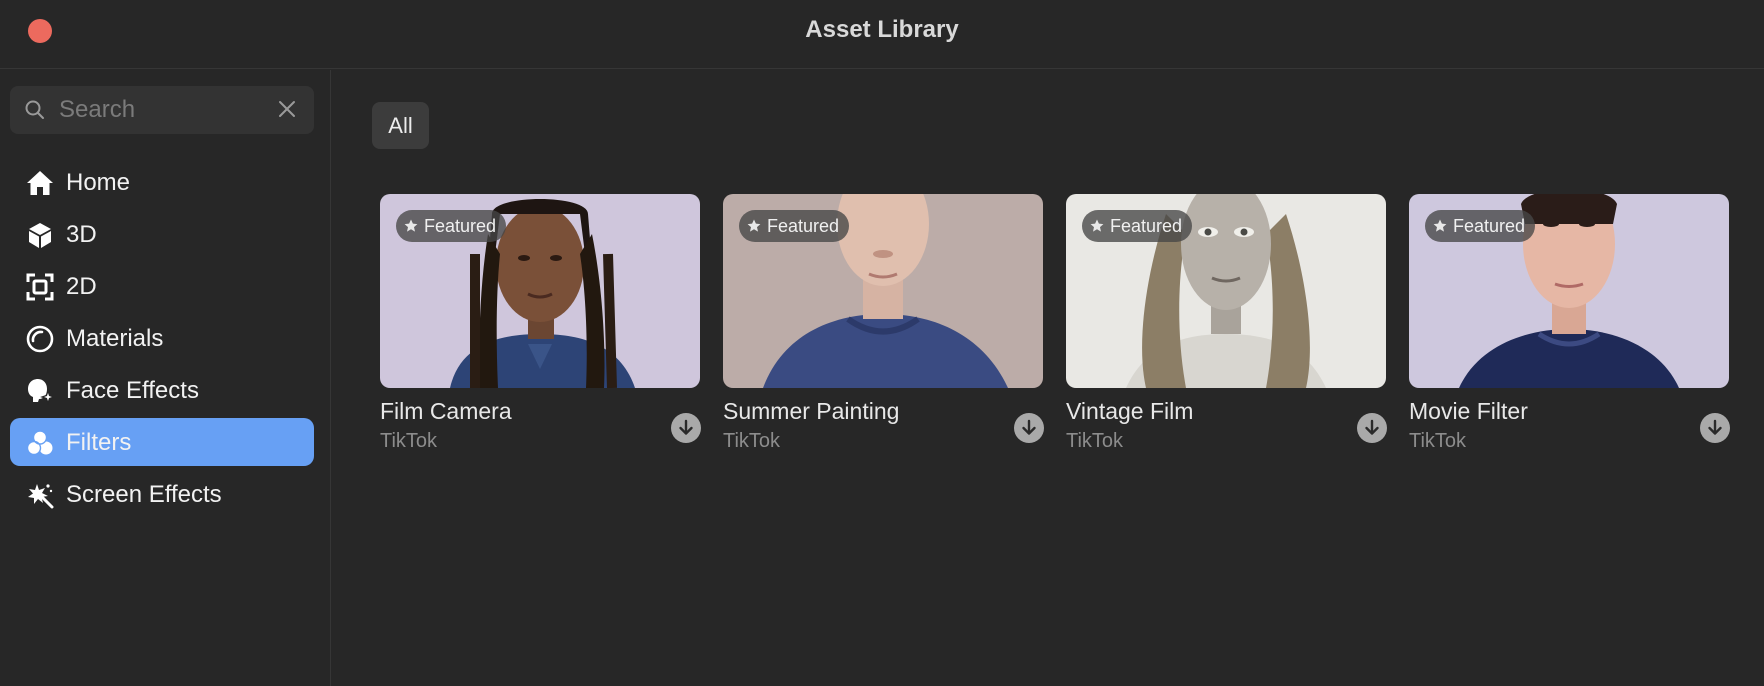  I want to click on sidebar-item-face-effects: Face Effects, so click(162, 390).